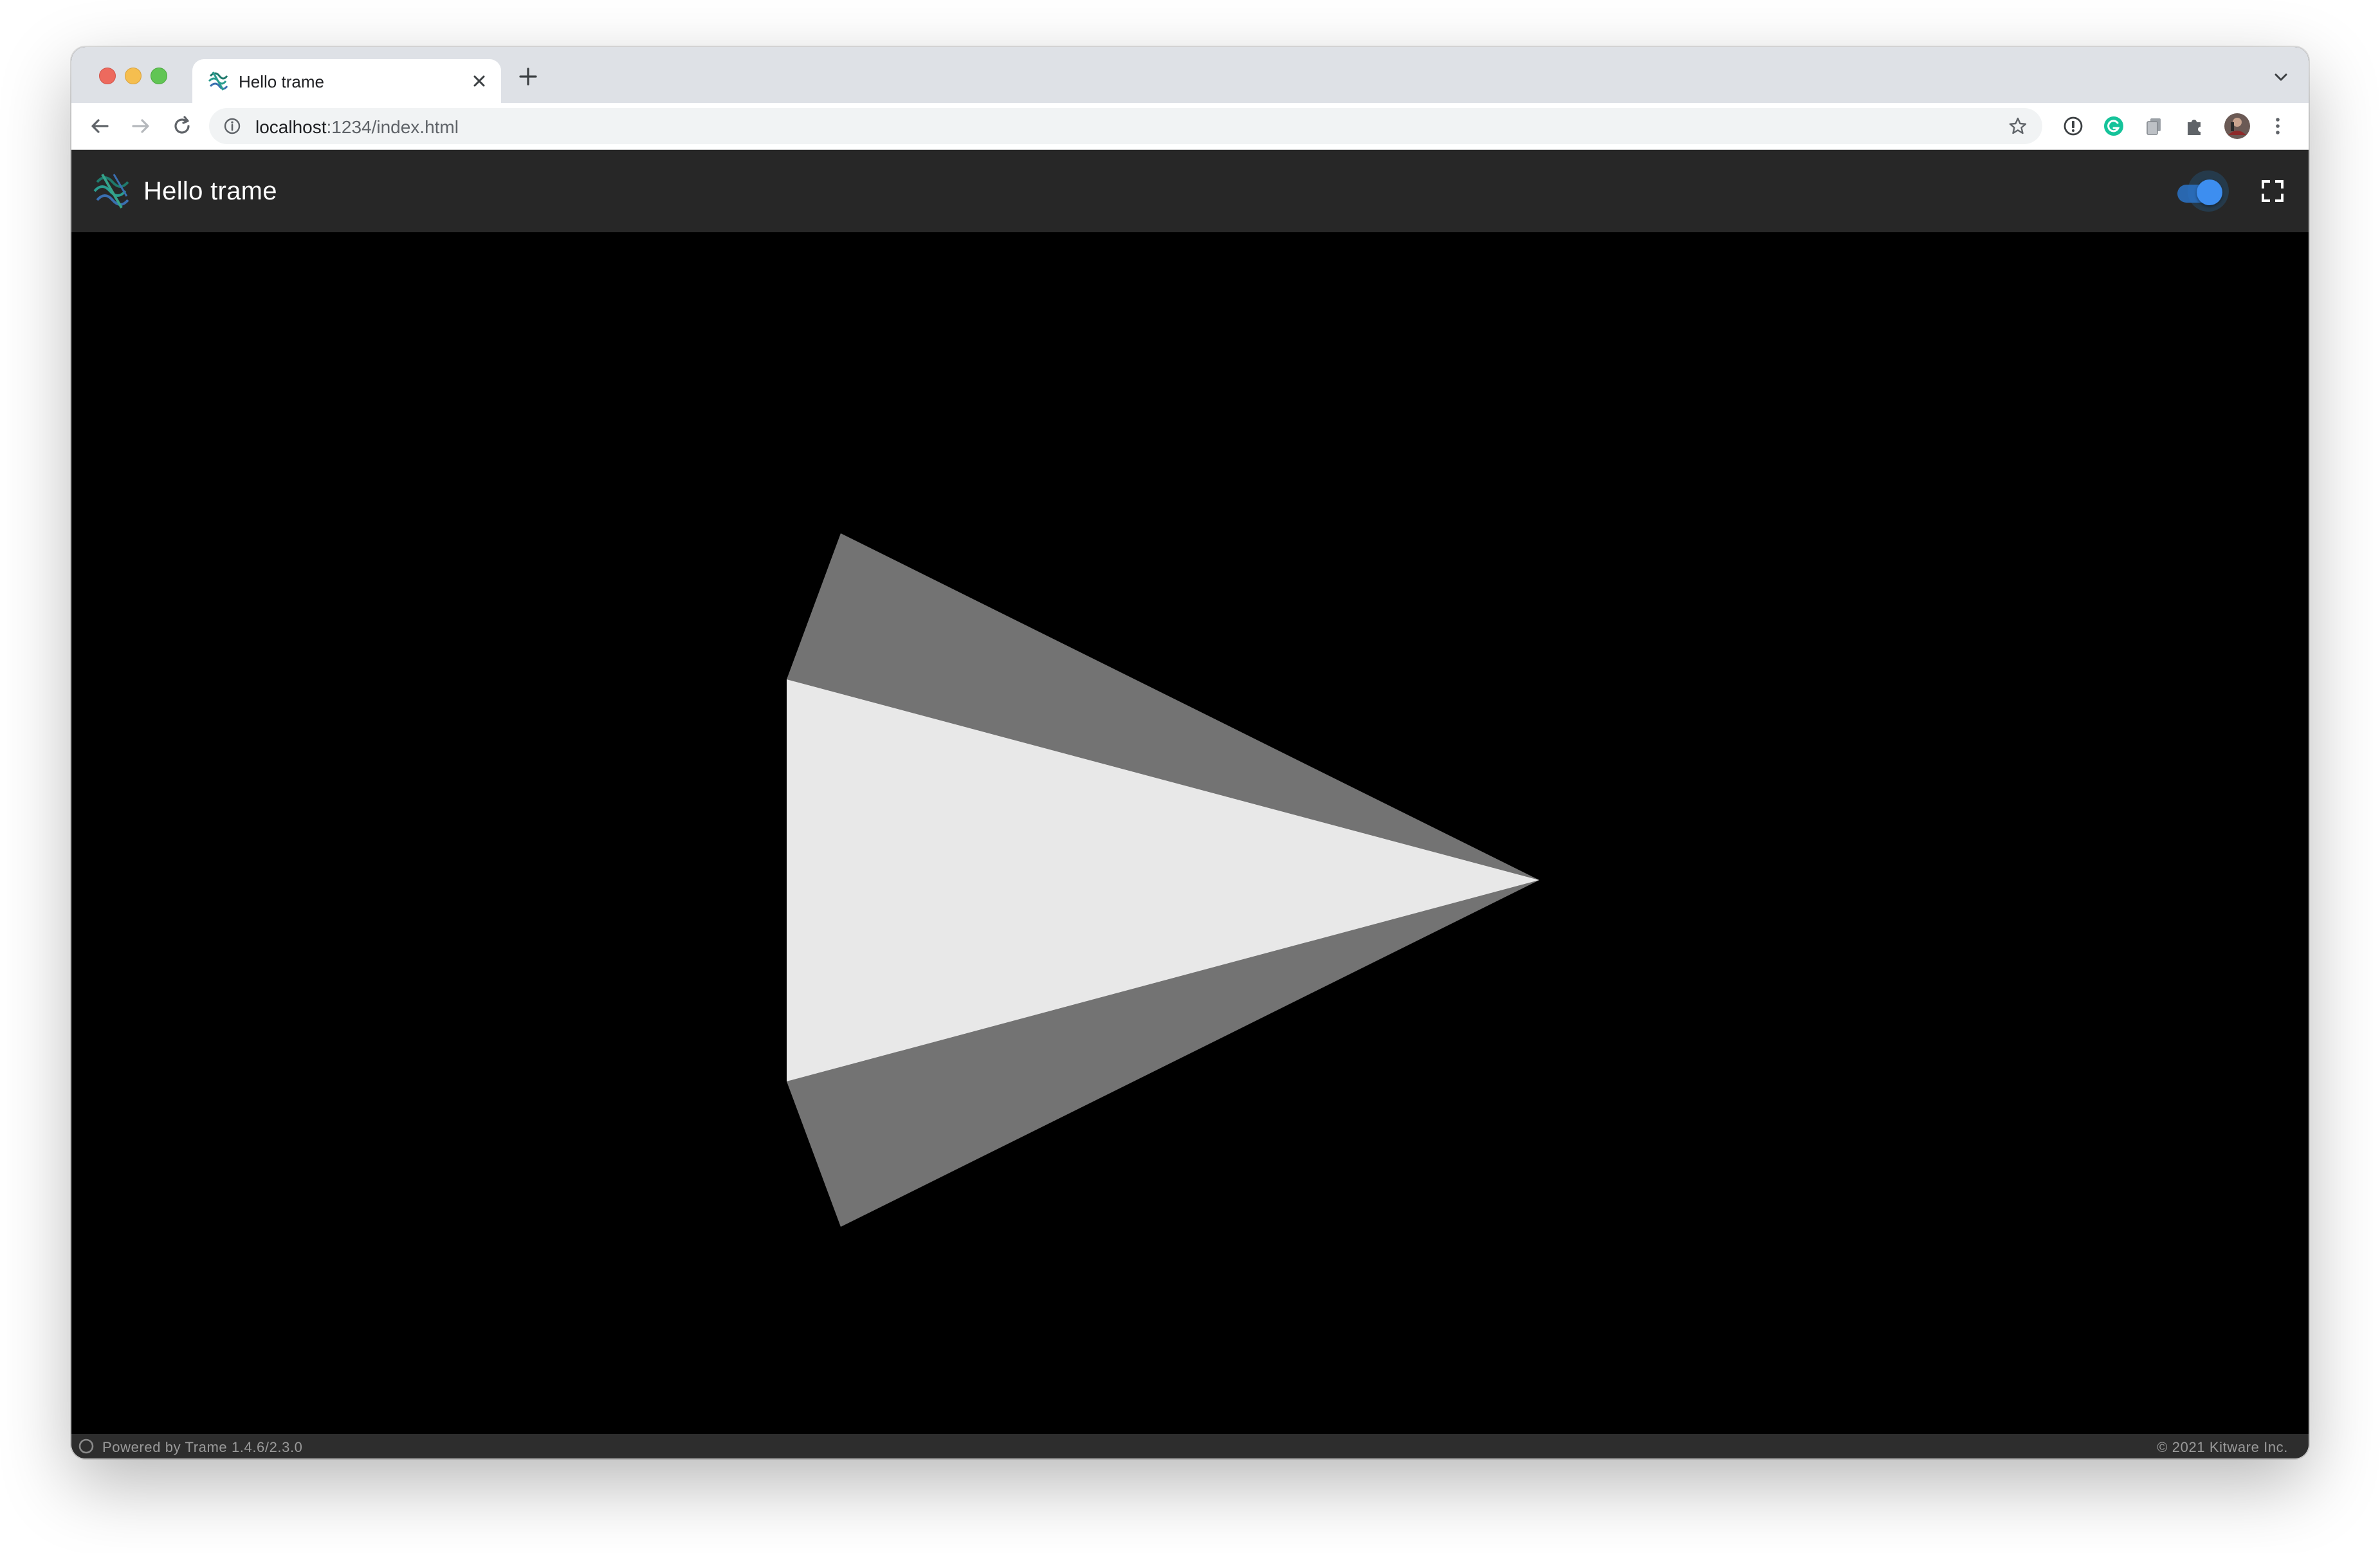  What do you see at coordinates (2209, 192) in the screenshot?
I see `toggle-thumb` at bounding box center [2209, 192].